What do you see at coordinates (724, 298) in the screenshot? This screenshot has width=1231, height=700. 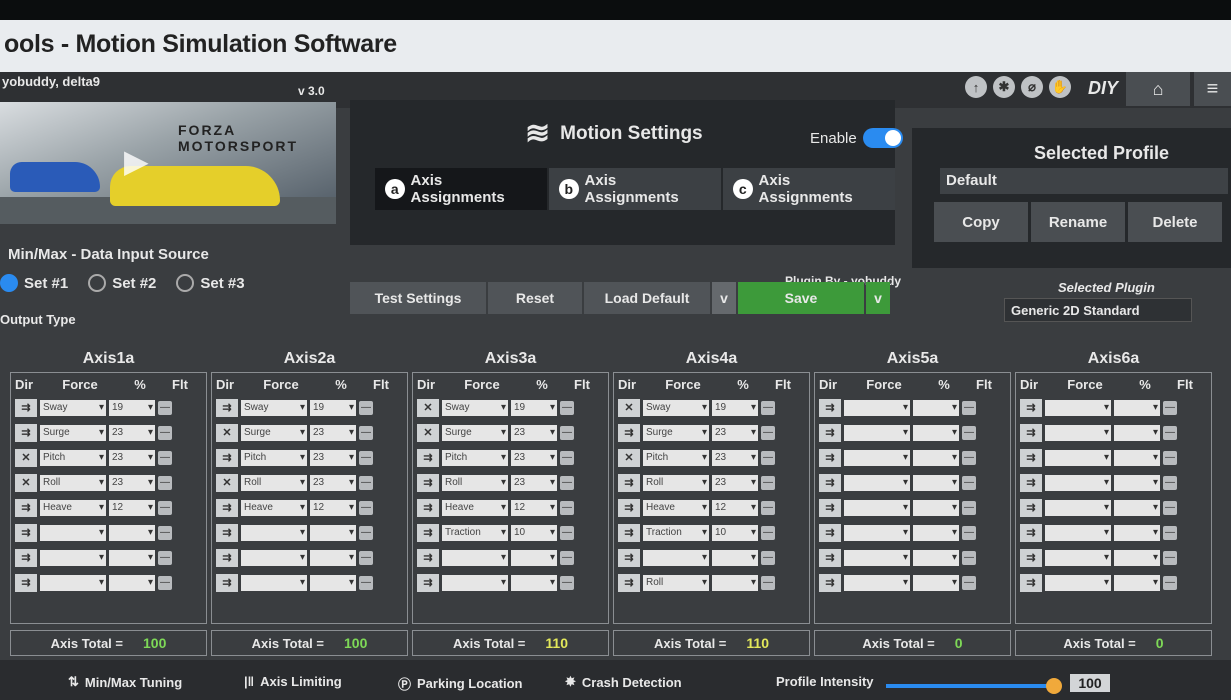 I see `load-default-dropdown: v` at bounding box center [724, 298].